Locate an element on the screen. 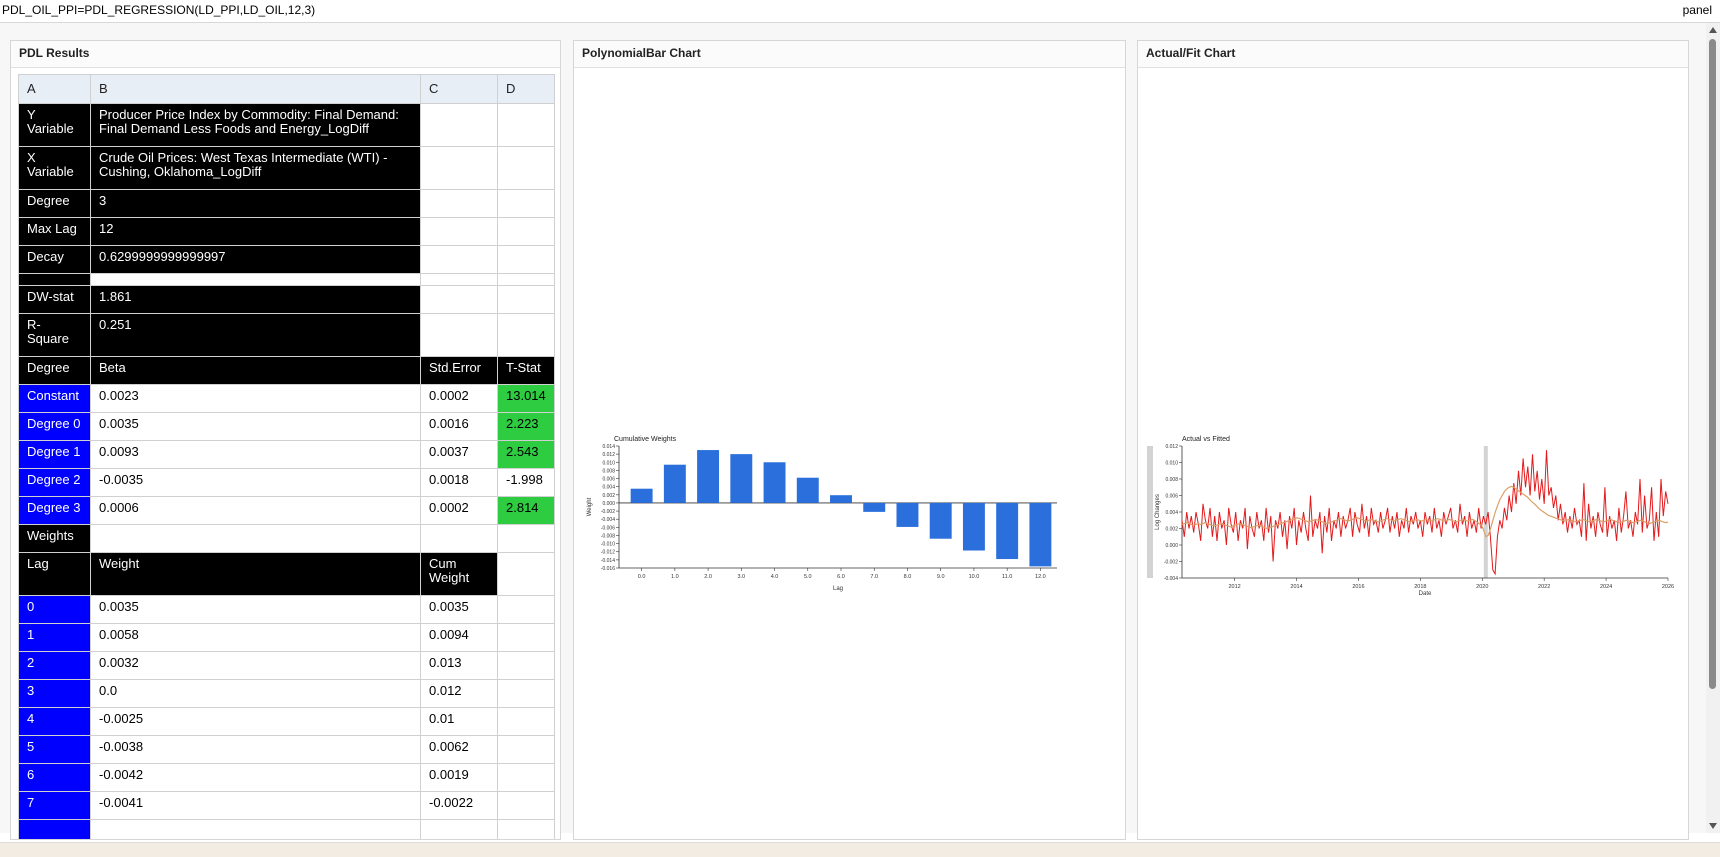 This screenshot has height=857, width=1720. weight-lag: 6 is located at coordinates (54, 777).